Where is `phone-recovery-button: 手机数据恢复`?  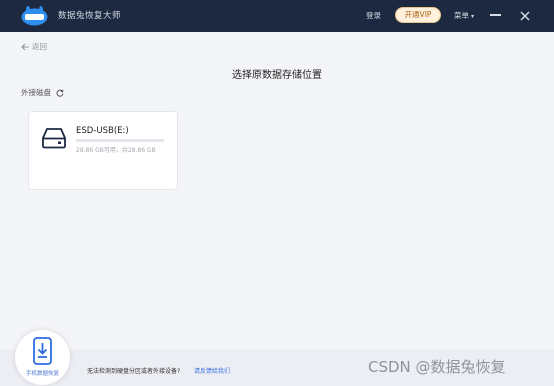 phone-recovery-button: 手机数据恢复 is located at coordinates (42, 357).